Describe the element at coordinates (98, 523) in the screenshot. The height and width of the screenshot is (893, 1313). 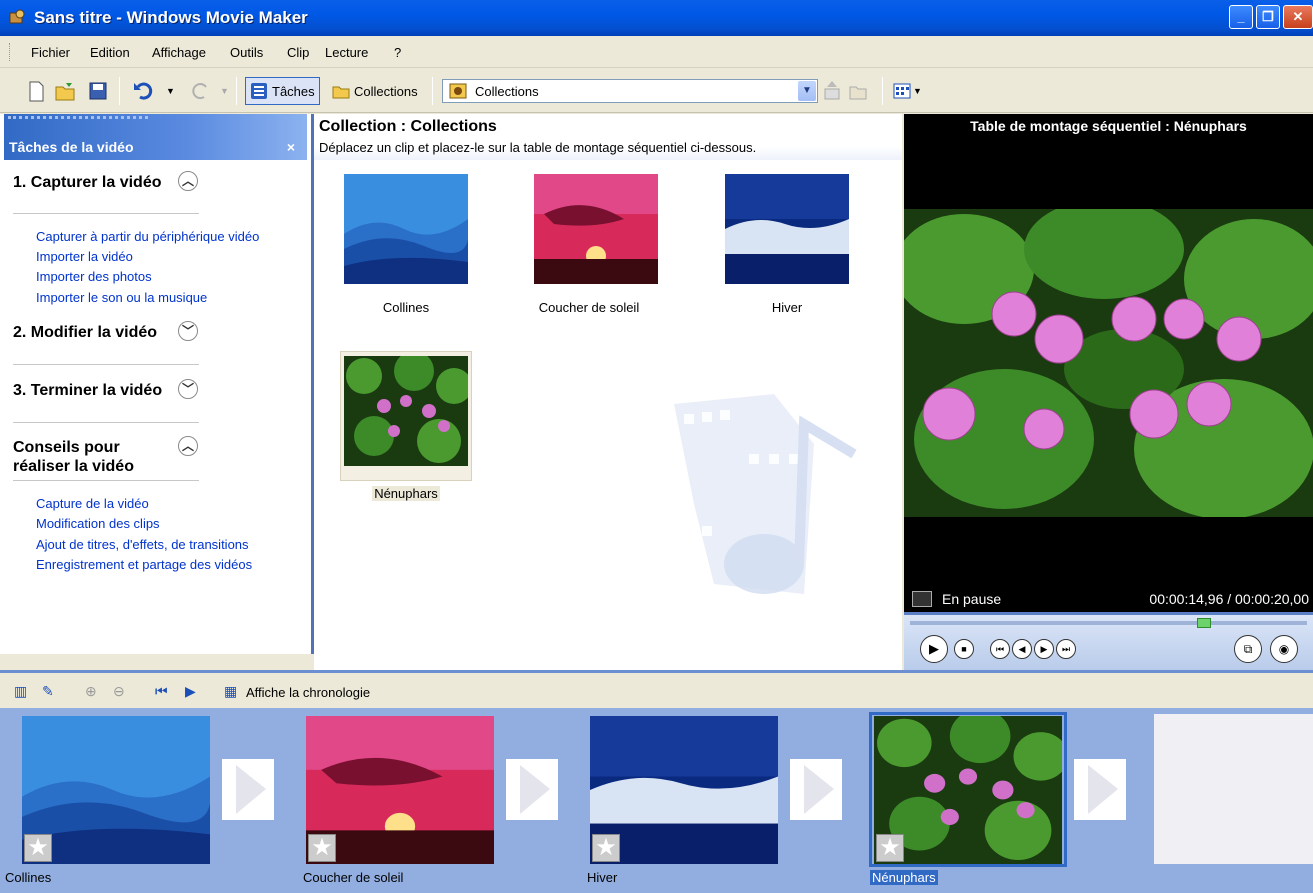
I see `link-tip-edit: Modification des clips` at that location.